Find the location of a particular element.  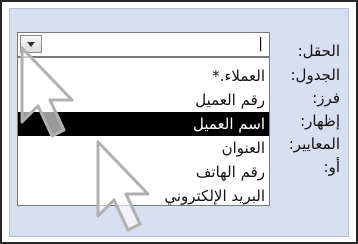

row-label-criteria: المعايير: is located at coordinates (314, 144).